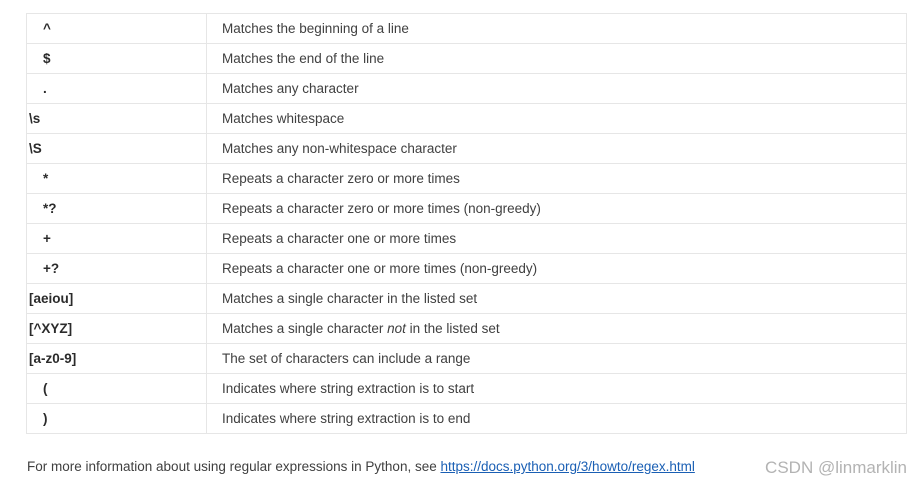 Image resolution: width=921 pixels, height=487 pixels. Describe the element at coordinates (116, 418) in the screenshot. I see `pattern-cell: )` at that location.